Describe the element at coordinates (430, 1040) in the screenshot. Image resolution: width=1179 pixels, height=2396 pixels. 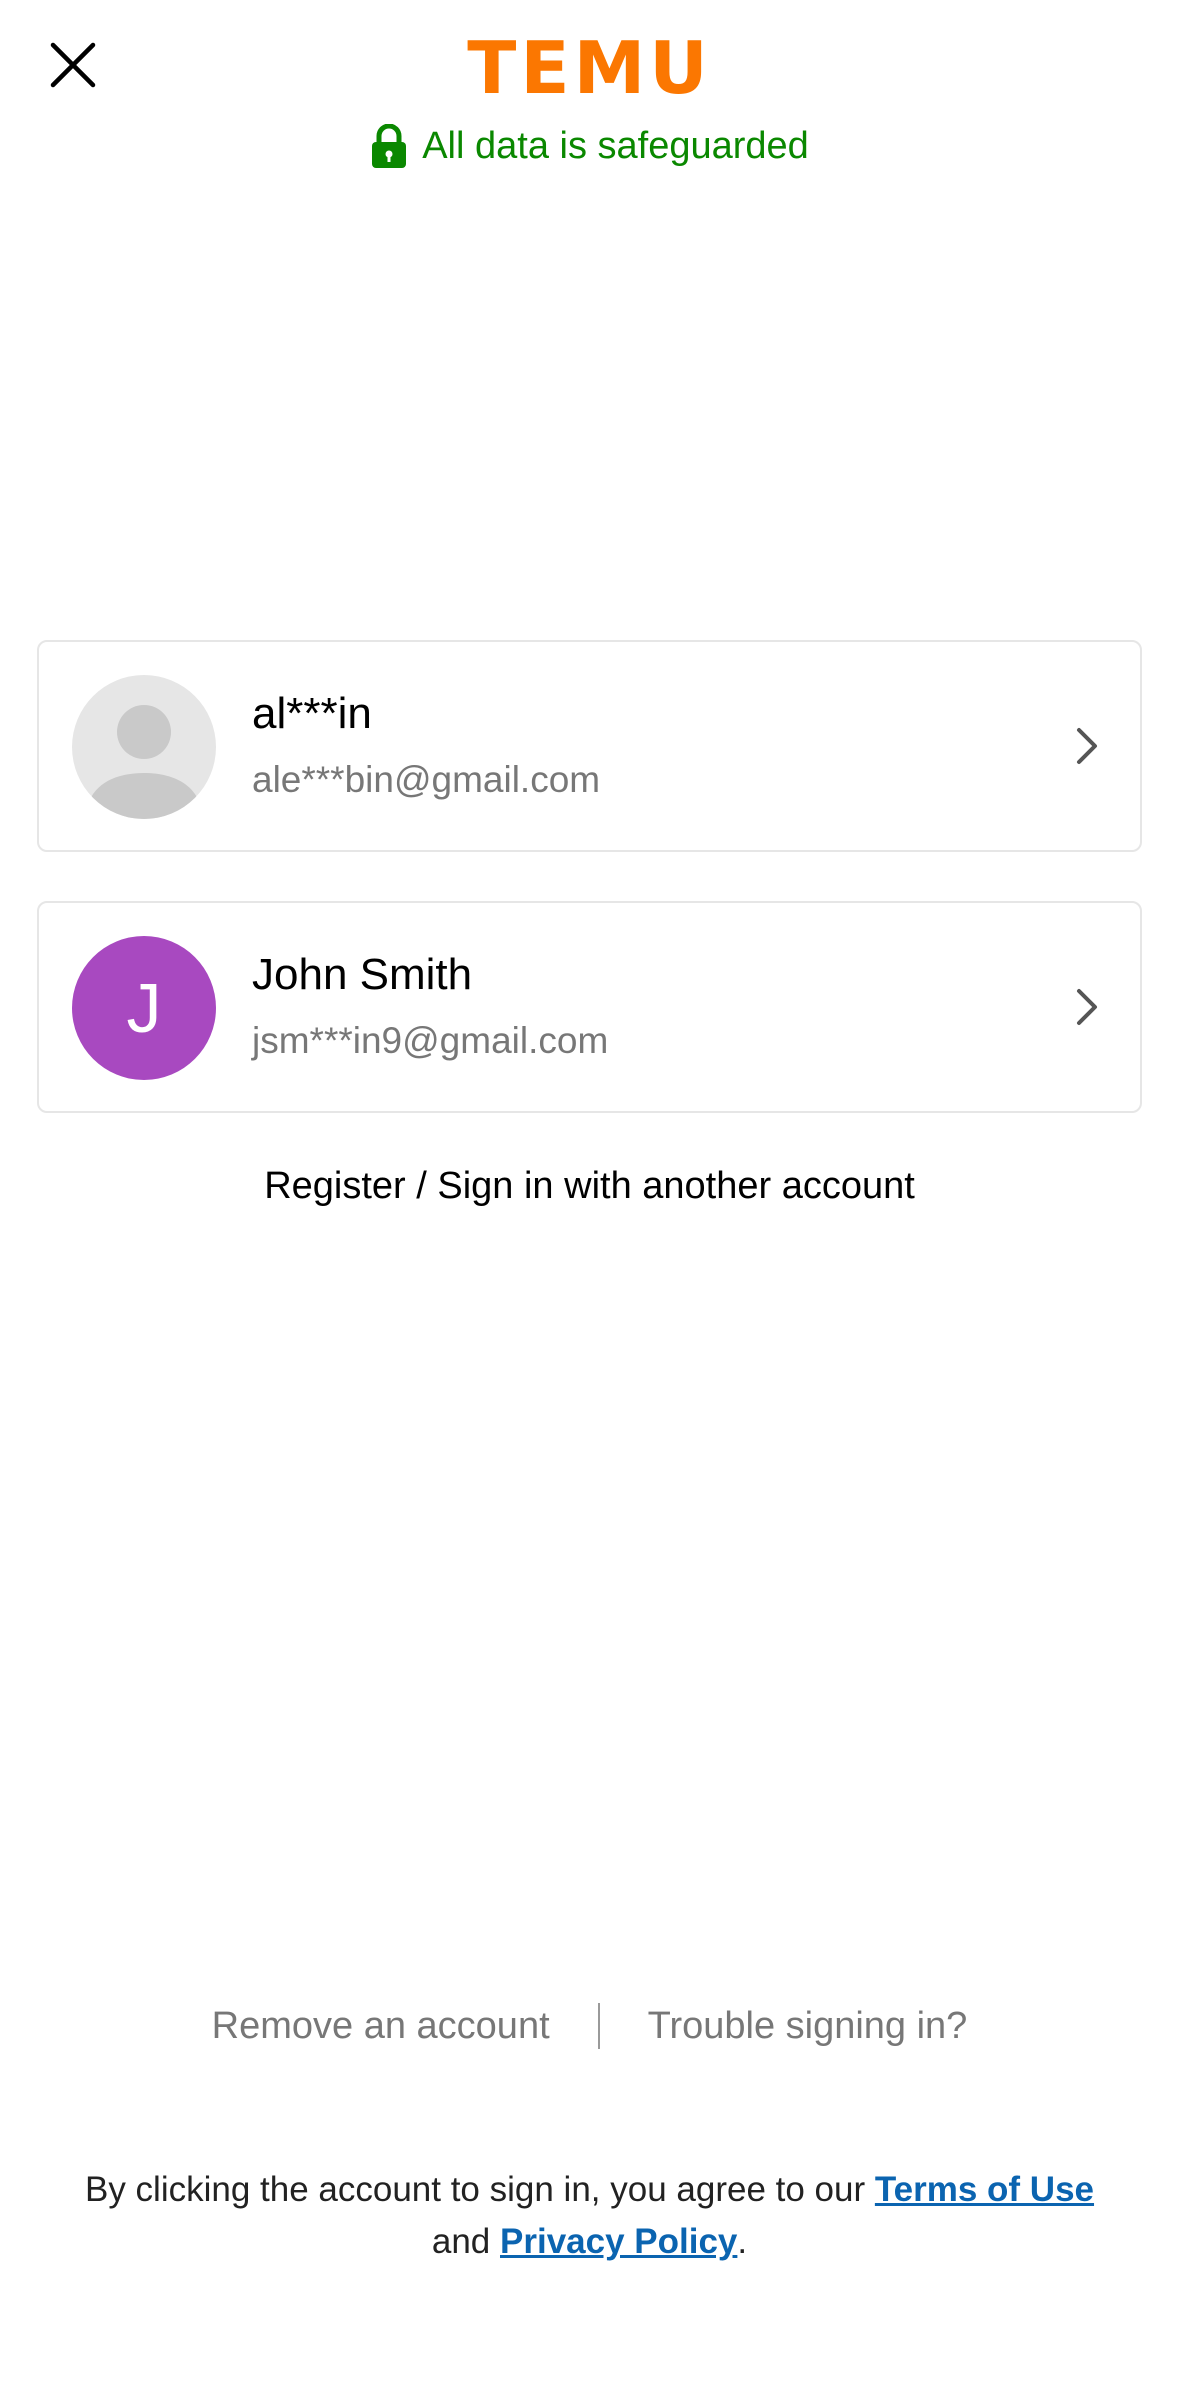
I see `account-email: jsm***in9@gmail.com` at that location.